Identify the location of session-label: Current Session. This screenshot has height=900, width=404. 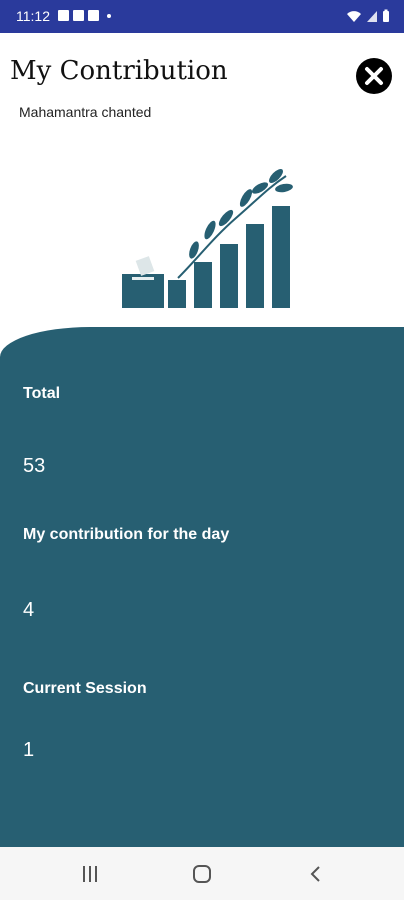
(85, 688).